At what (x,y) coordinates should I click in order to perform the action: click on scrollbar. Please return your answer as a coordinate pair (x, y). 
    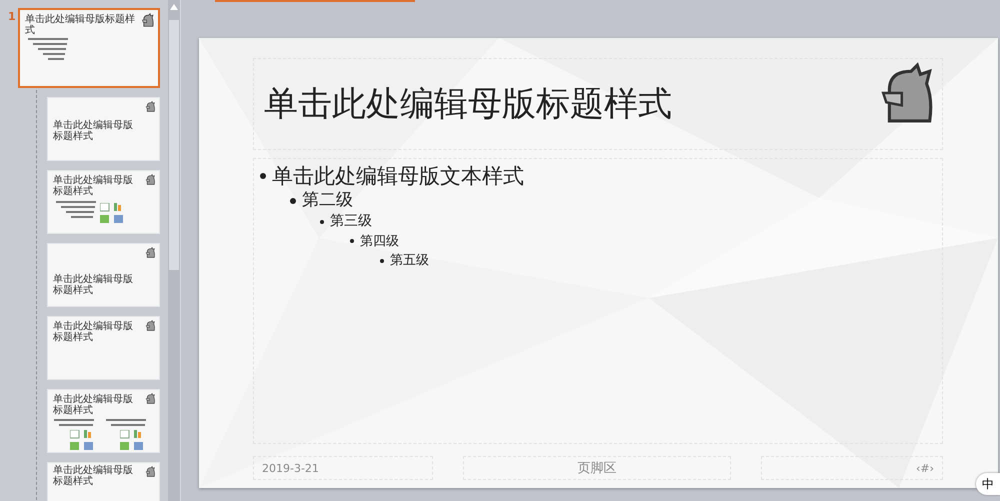
    Looking at the image, I should click on (174, 250).